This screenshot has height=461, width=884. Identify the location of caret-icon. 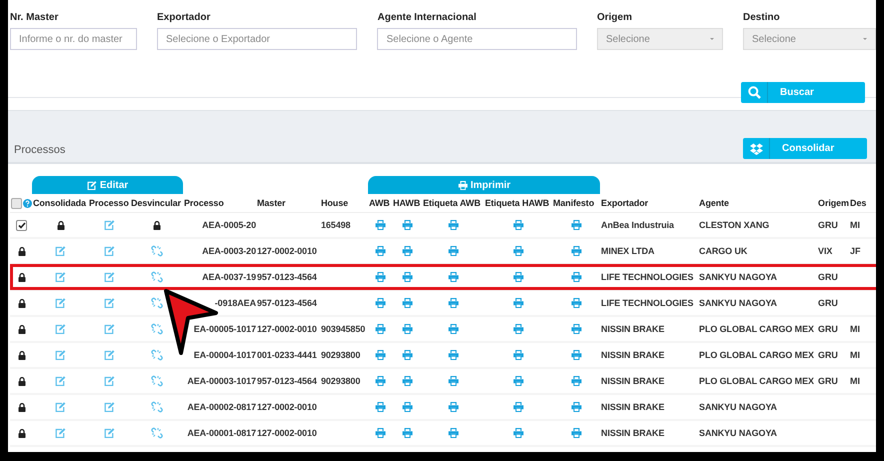
(712, 39).